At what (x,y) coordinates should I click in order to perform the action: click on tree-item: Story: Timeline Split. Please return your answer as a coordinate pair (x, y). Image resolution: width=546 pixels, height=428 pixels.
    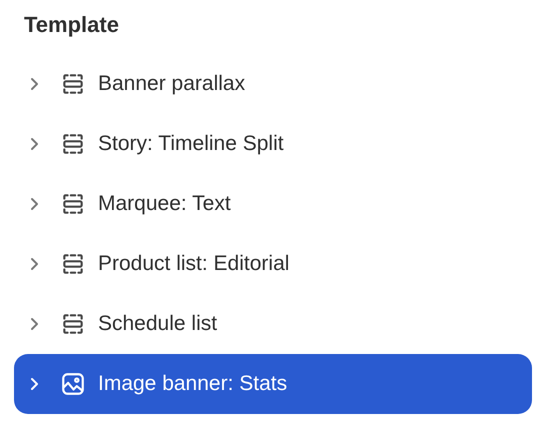
    Looking at the image, I should click on (273, 144).